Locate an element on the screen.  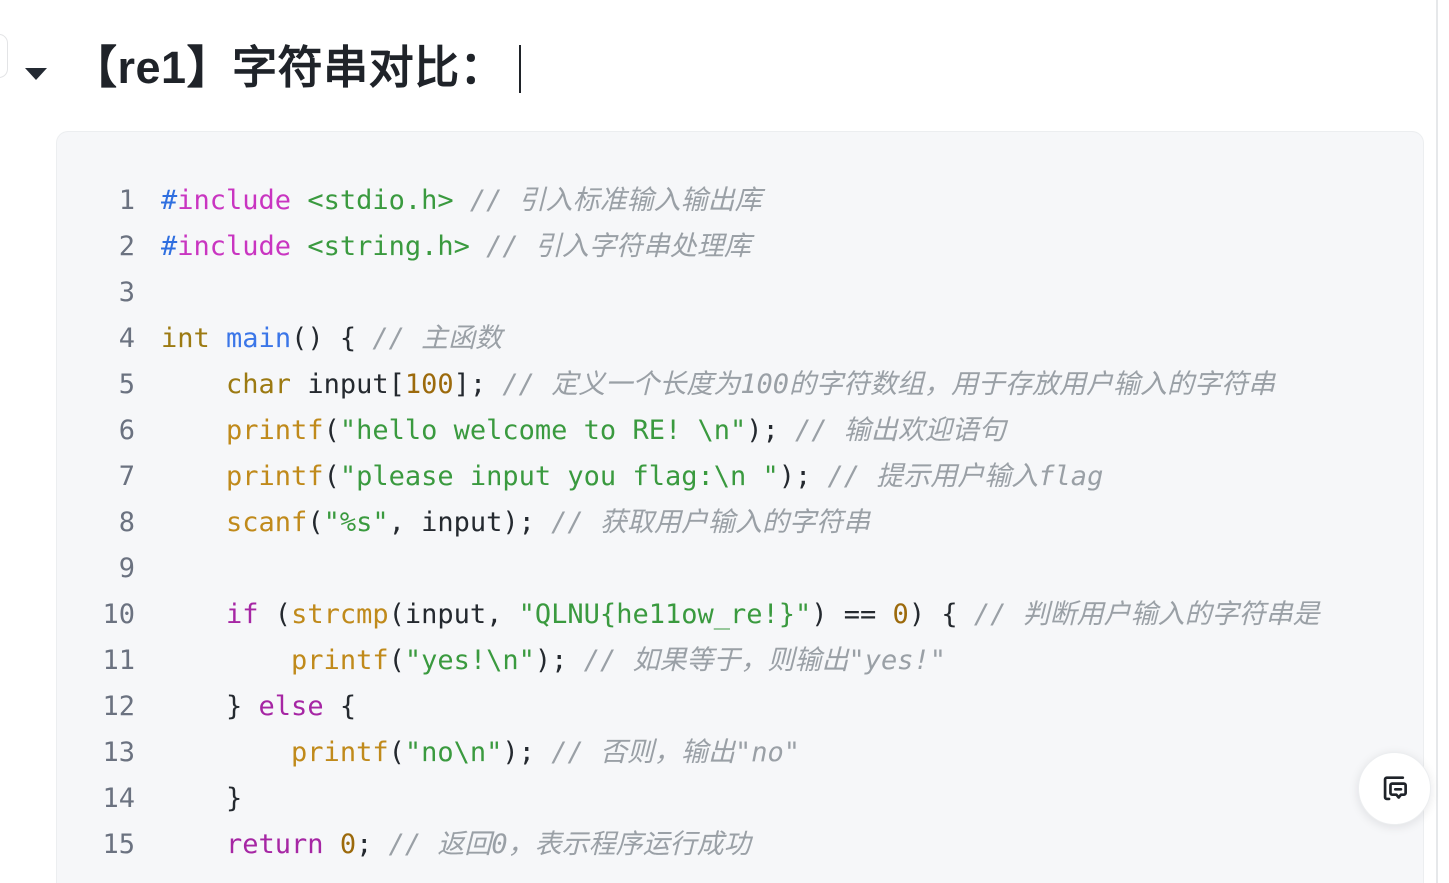
text-cursor is located at coordinates (520, 69).